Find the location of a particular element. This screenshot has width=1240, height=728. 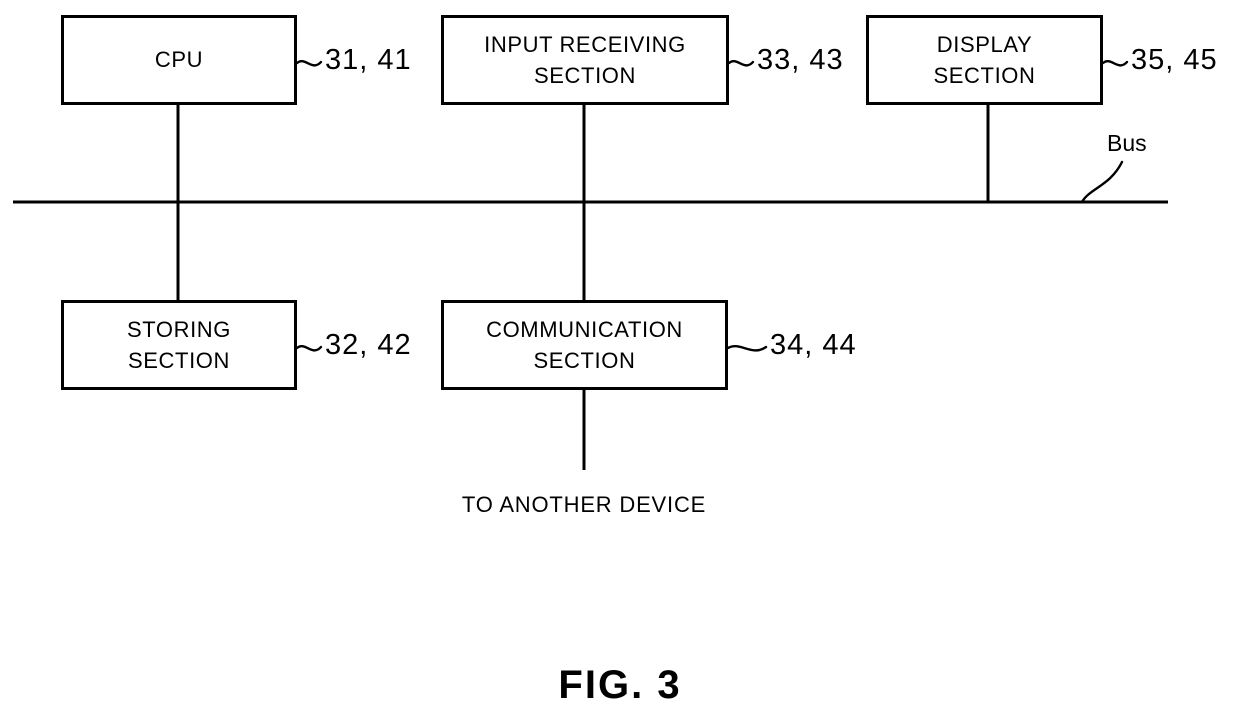

block-storing-section: STORING SECTION is located at coordinates (179, 345).